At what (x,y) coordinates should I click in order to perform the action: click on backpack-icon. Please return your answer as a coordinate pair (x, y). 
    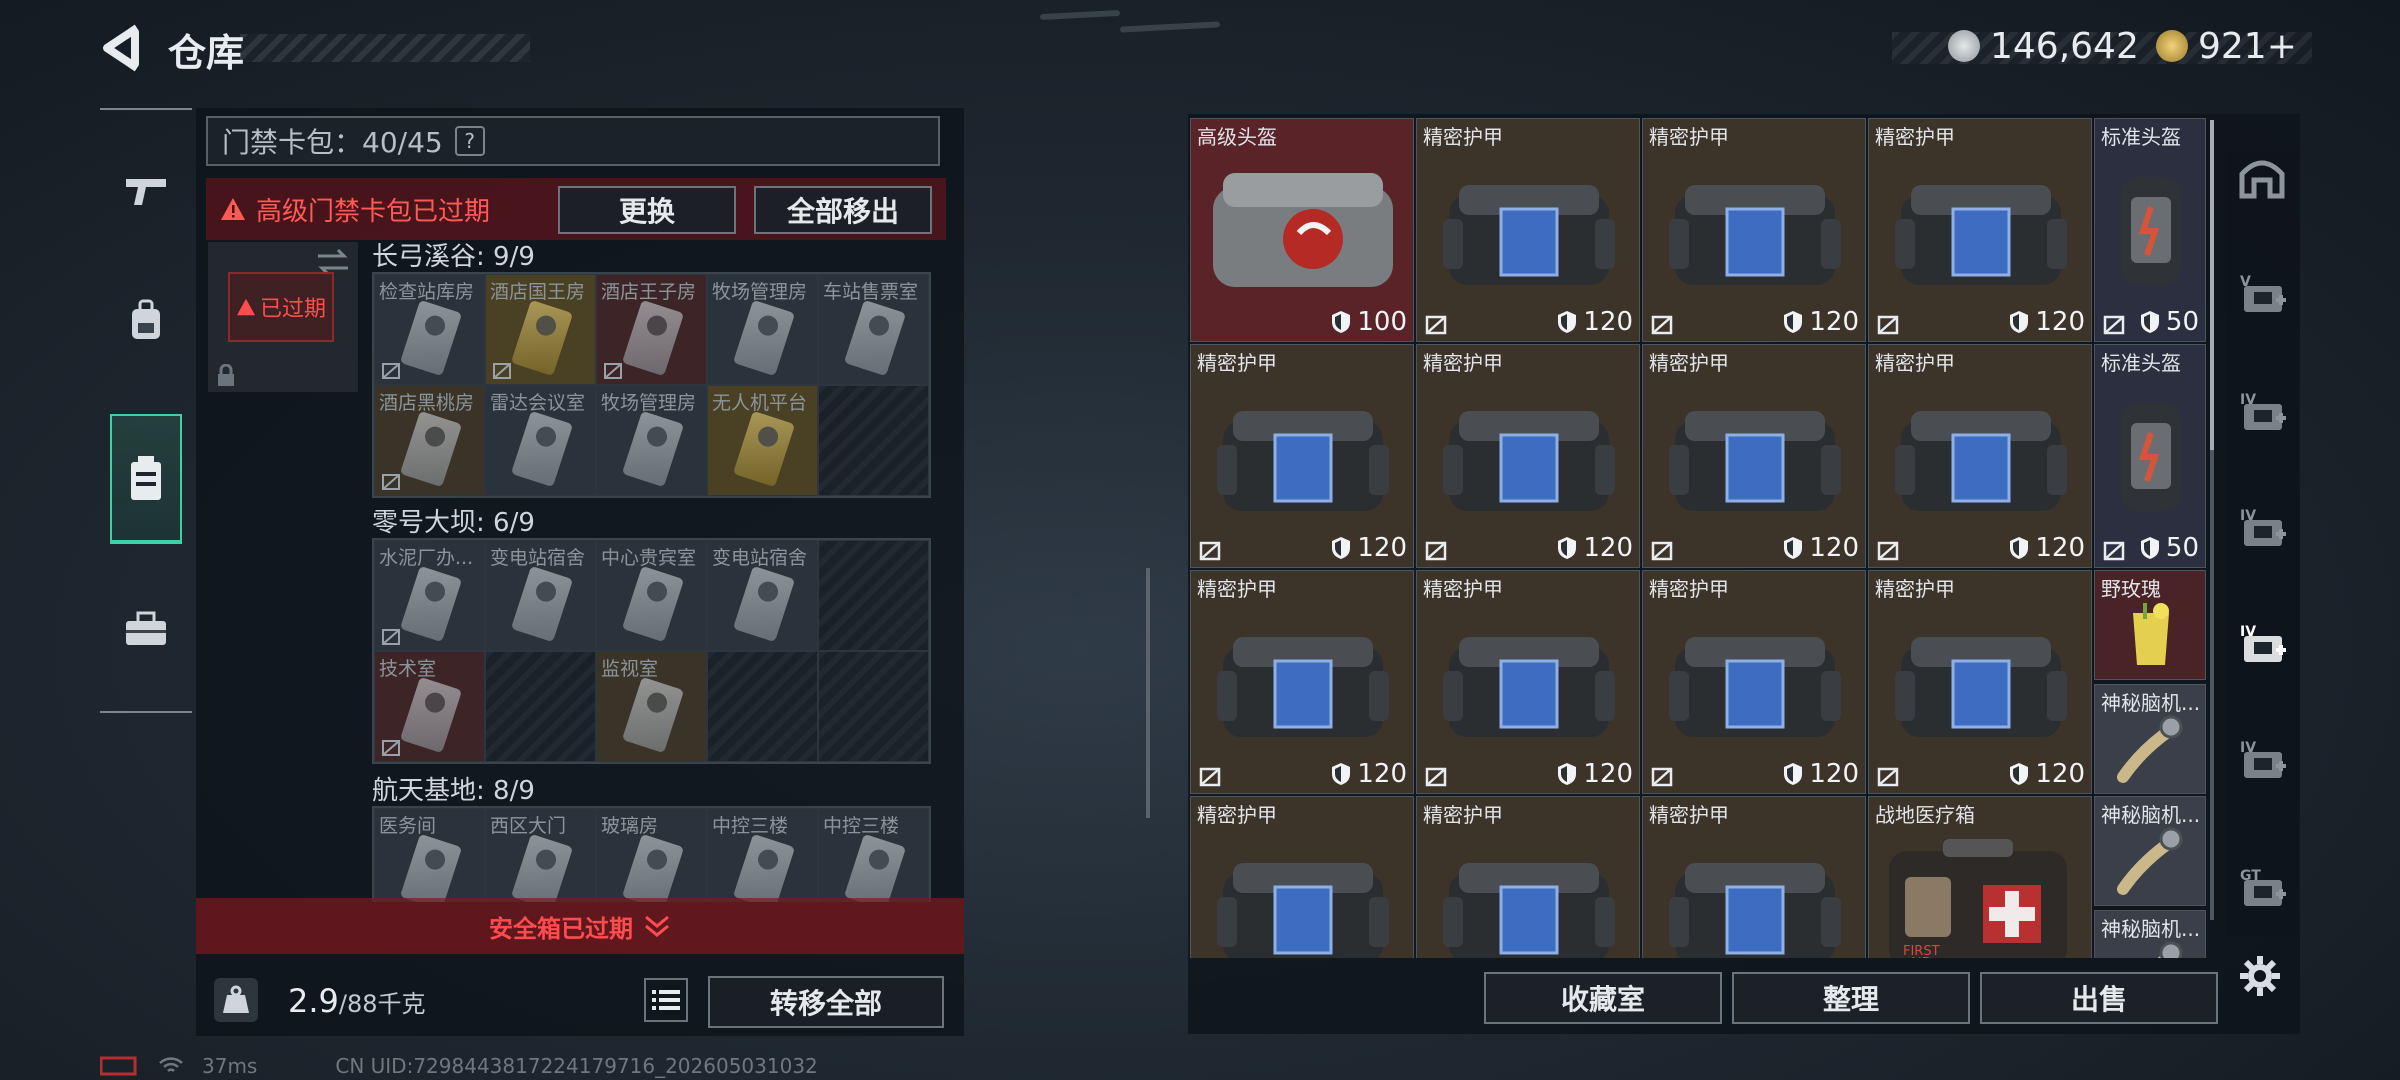
    Looking at the image, I should click on (146, 319).